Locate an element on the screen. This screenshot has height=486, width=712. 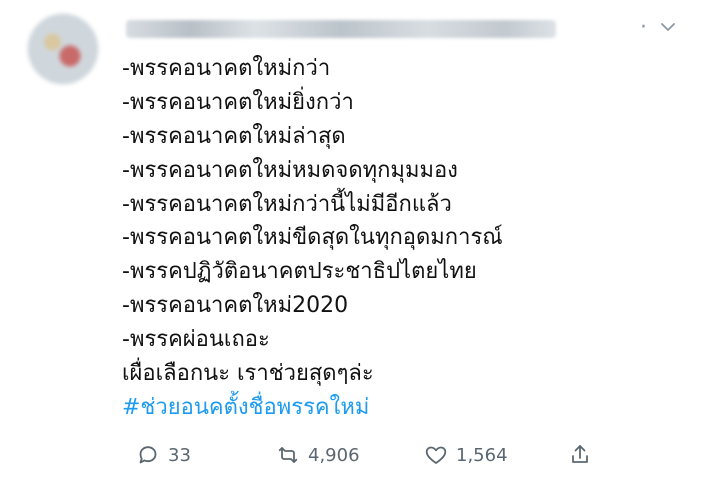
retweet-count: 4,906 is located at coordinates (334, 455).